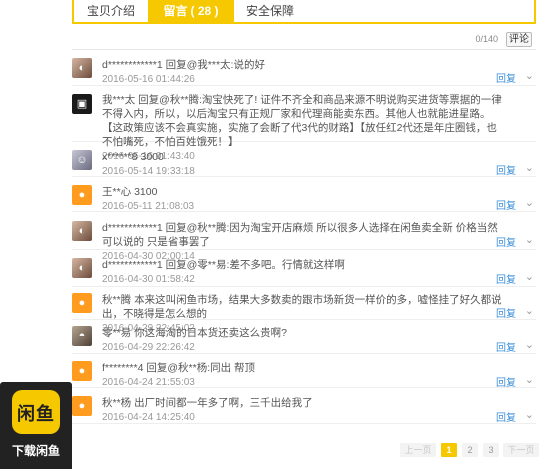 The image size is (550, 469). What do you see at coordinates (418, 450) in the screenshot?
I see `prev-page-button: 上一页` at bounding box center [418, 450].